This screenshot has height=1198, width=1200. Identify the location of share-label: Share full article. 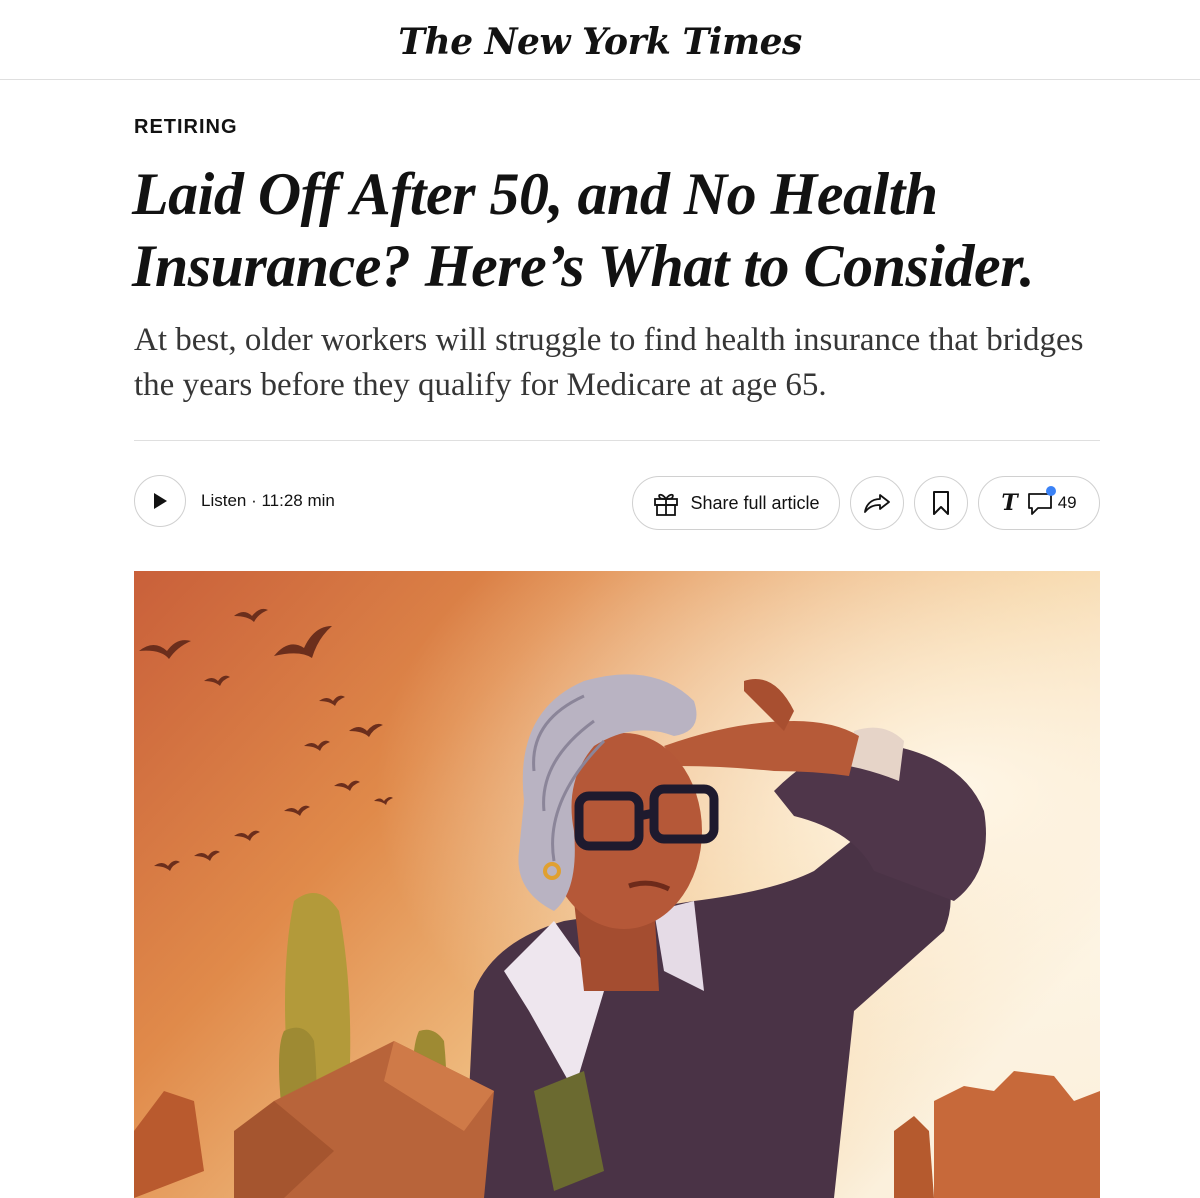
(755, 502).